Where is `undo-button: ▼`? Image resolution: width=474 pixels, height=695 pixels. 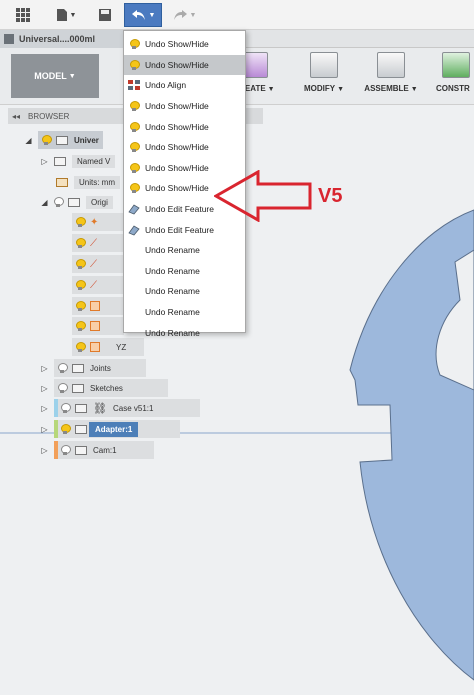
undo-button: ▼ is located at coordinates (143, 15).